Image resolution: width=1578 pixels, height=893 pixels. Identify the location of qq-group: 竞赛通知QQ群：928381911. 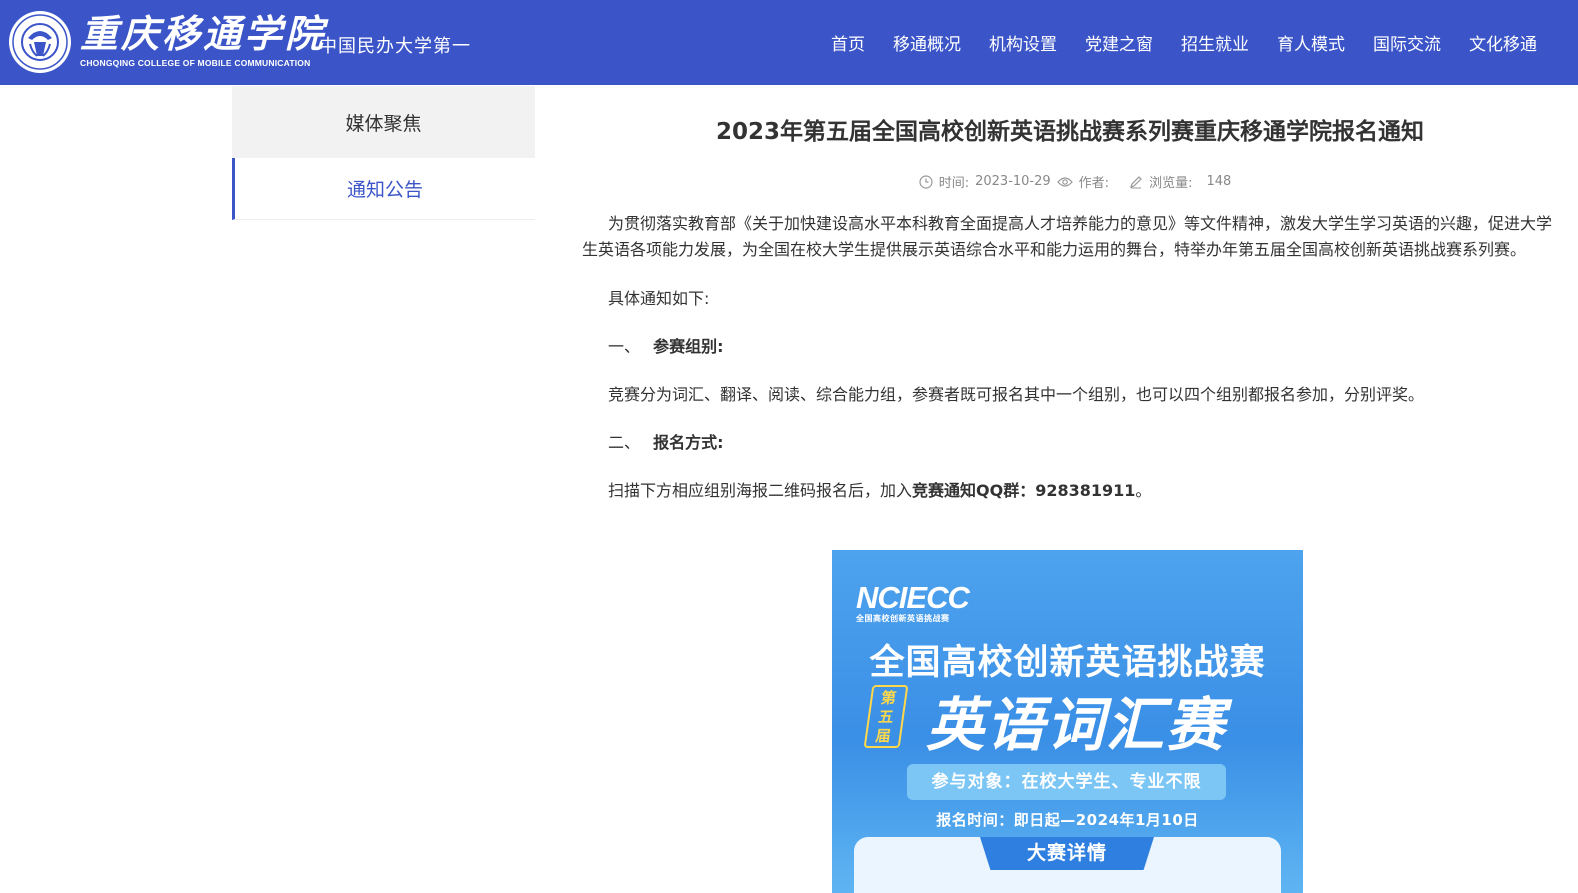
(1024, 490).